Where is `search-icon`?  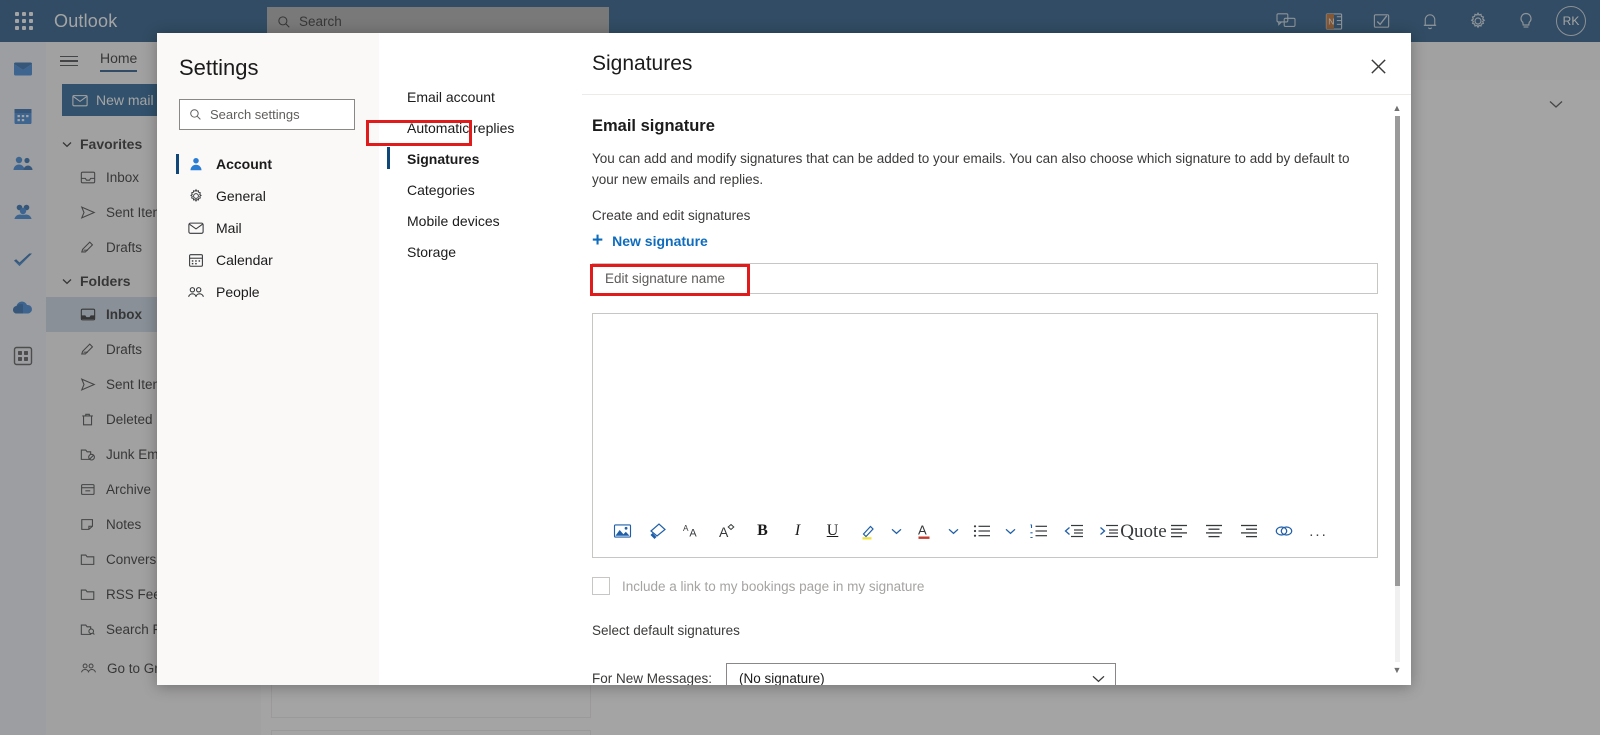 search-icon is located at coordinates (195, 114).